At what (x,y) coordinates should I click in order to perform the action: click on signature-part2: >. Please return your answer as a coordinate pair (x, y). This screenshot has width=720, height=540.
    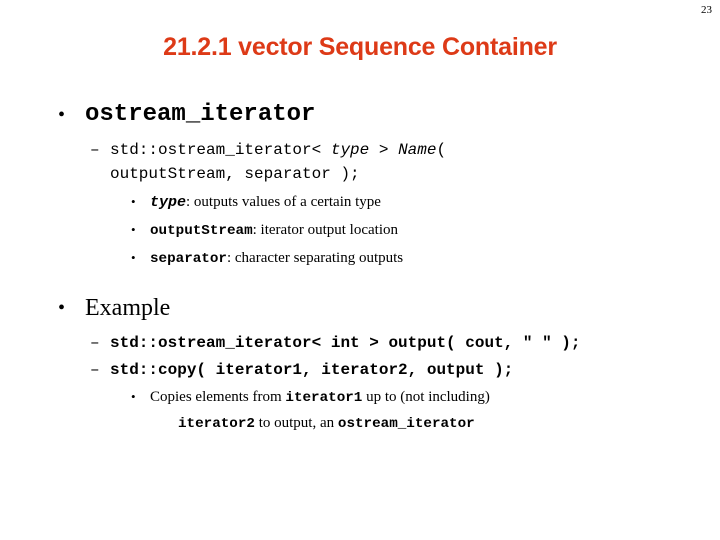
    Looking at the image, I should click on (384, 150).